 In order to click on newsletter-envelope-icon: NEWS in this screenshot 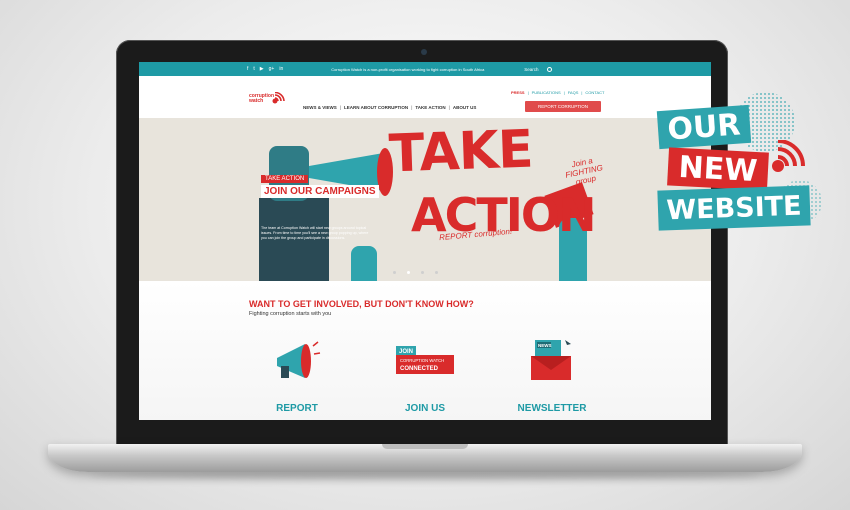, I will do `click(551, 360)`.